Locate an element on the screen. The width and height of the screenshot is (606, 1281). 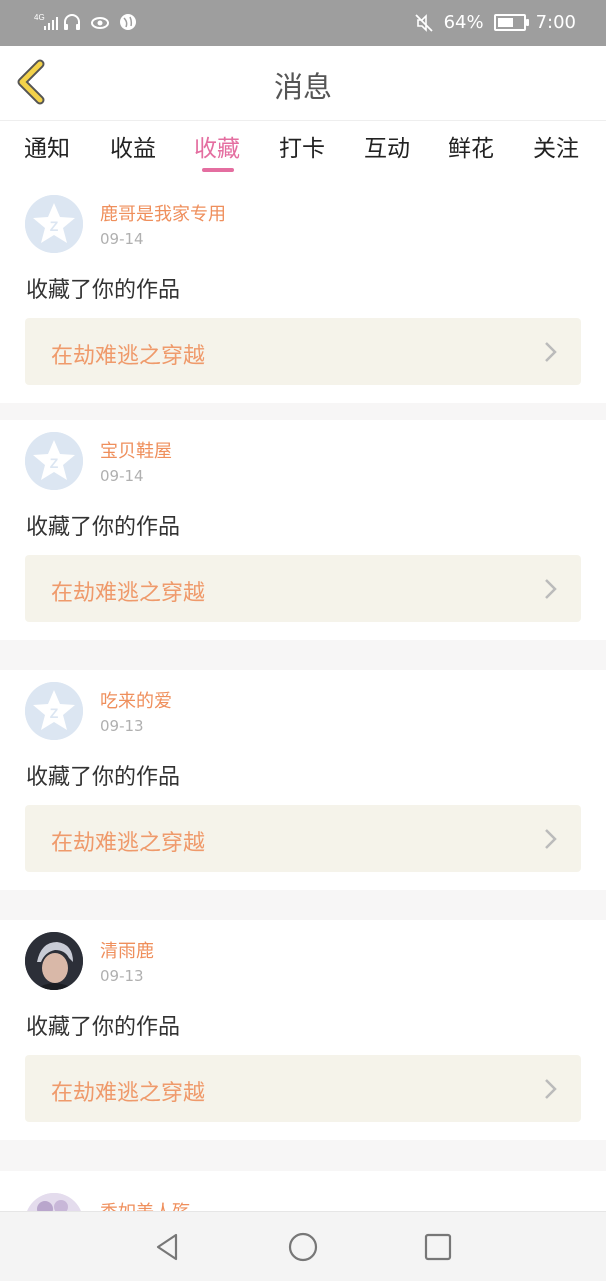
tab-notifications: 通知 is located at coordinates (47, 146).